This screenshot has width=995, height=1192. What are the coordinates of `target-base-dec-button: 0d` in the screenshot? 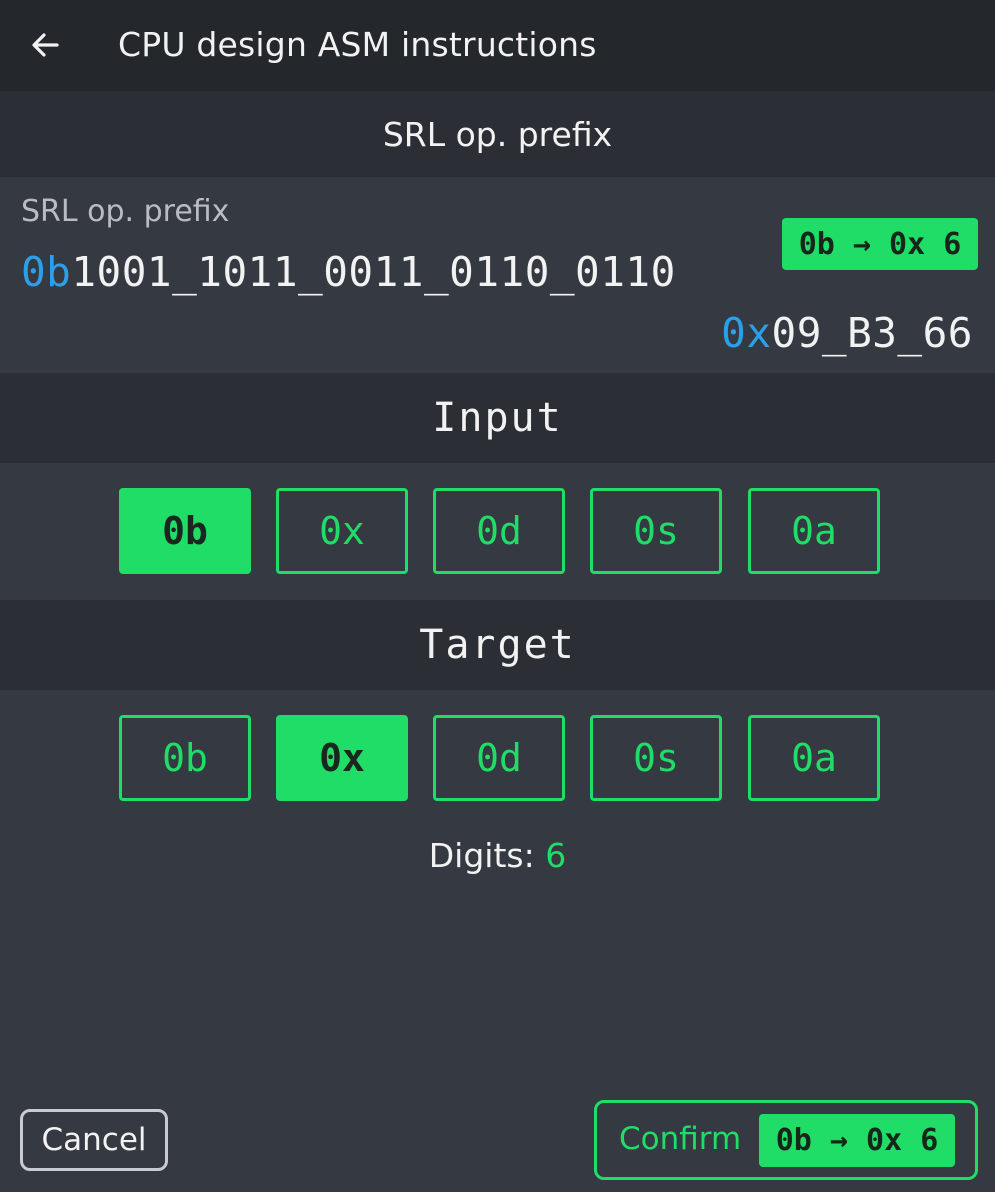 It's located at (499, 758).